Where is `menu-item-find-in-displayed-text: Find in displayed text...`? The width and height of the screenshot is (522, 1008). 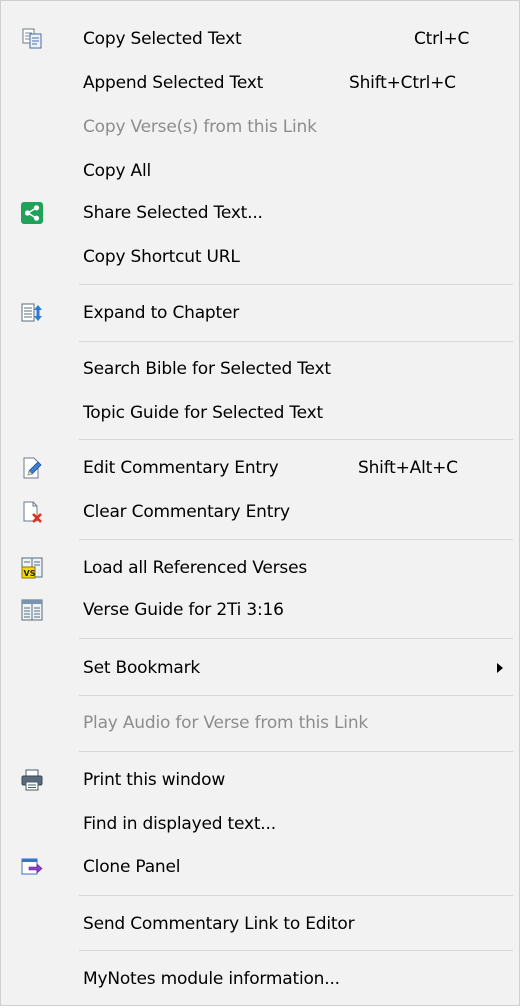 menu-item-find-in-displayed-text: Find in displayed text... is located at coordinates (260, 824).